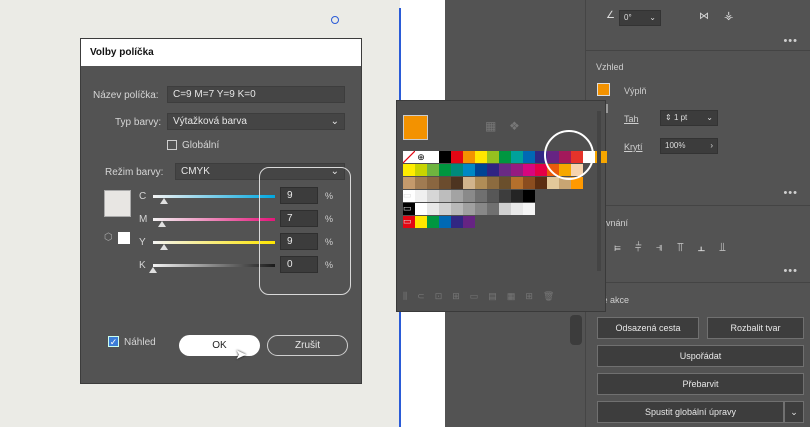 This screenshot has height=427, width=810. I want to click on chevron-right-icon: ›, so click(711, 145).